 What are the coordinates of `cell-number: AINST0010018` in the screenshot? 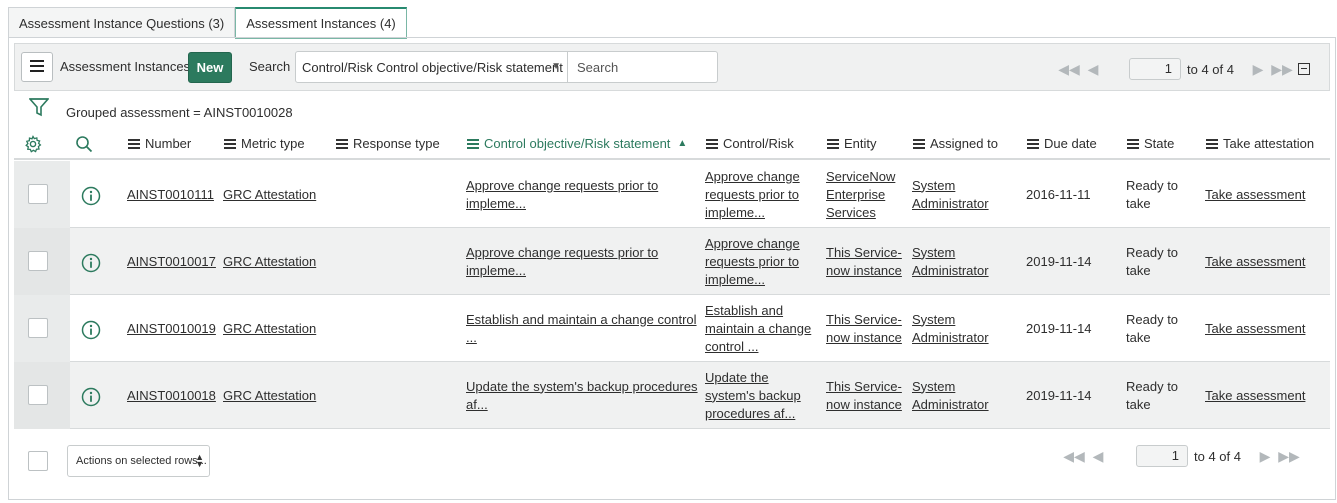 It's located at (171, 396).